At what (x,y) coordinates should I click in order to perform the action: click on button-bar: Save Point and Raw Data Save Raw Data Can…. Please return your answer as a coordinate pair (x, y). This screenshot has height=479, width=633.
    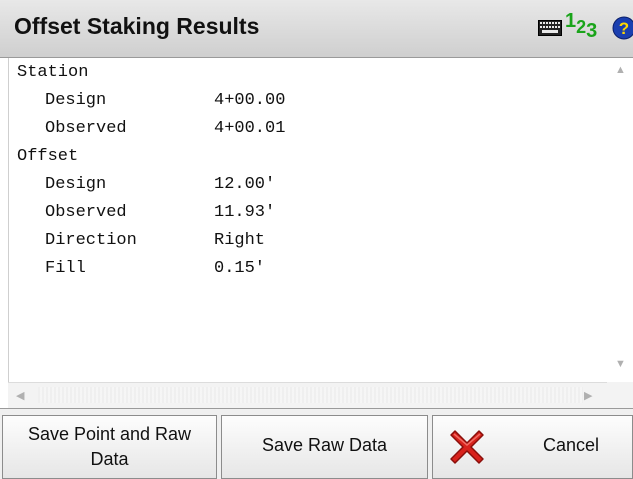
    Looking at the image, I should click on (316, 443).